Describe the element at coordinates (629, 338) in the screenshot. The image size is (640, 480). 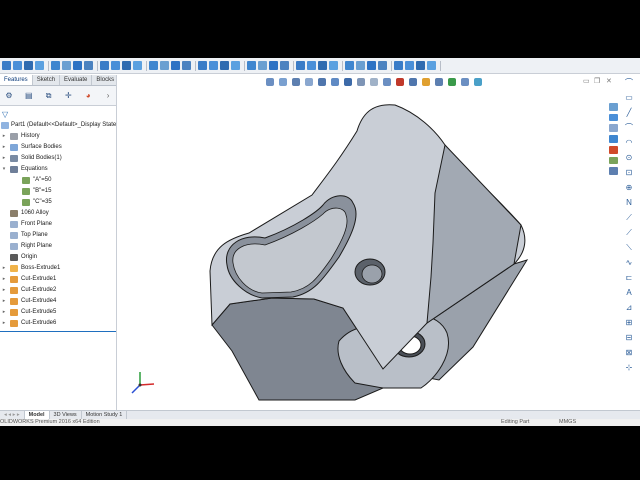
I see `sketch-tool-icon: ⊟` at that location.